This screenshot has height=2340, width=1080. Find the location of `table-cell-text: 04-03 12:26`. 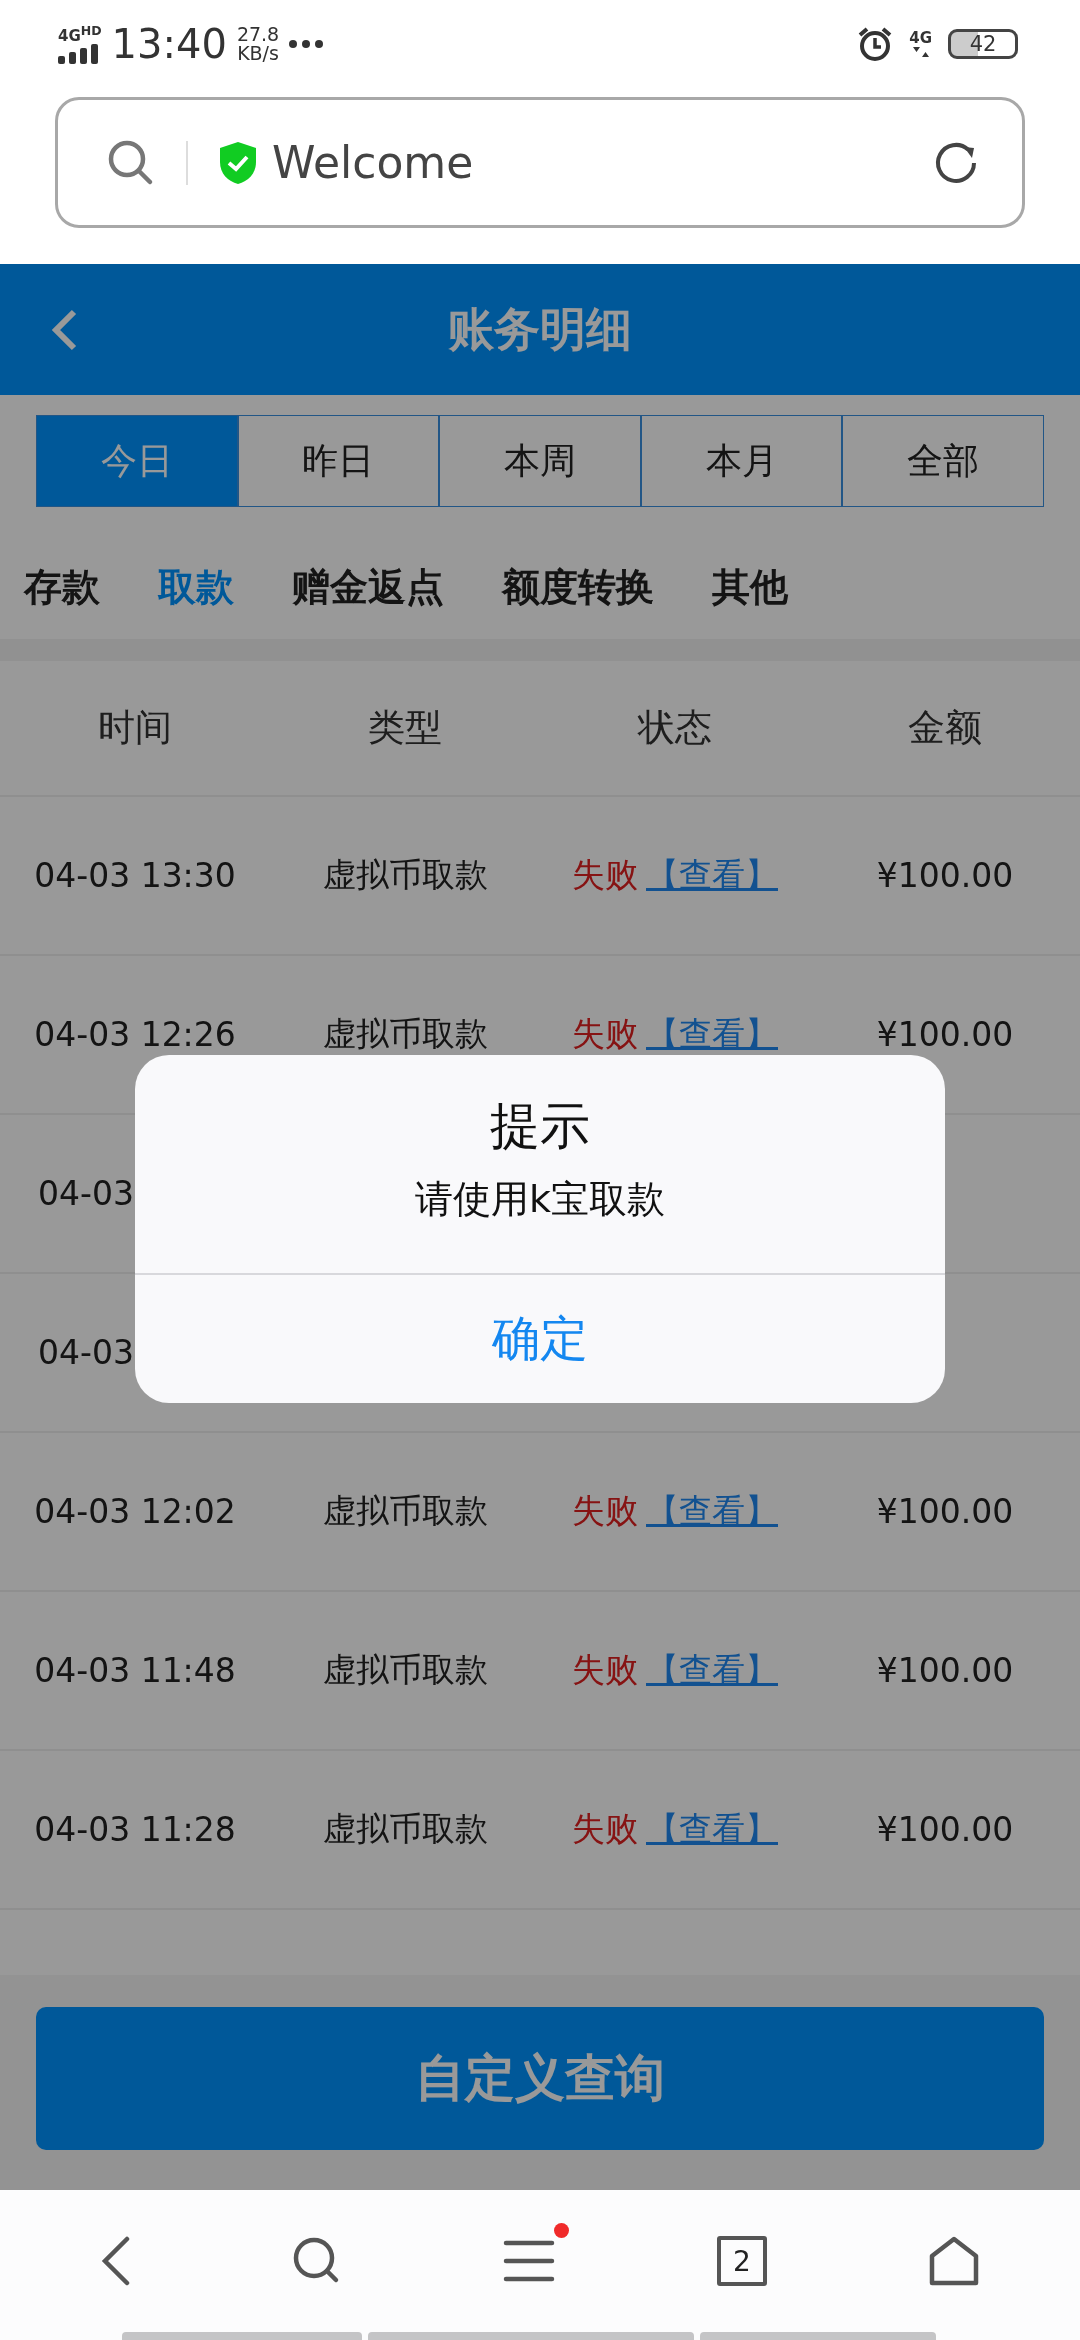

table-cell-text: 04-03 12:26 is located at coordinates (135, 1034).